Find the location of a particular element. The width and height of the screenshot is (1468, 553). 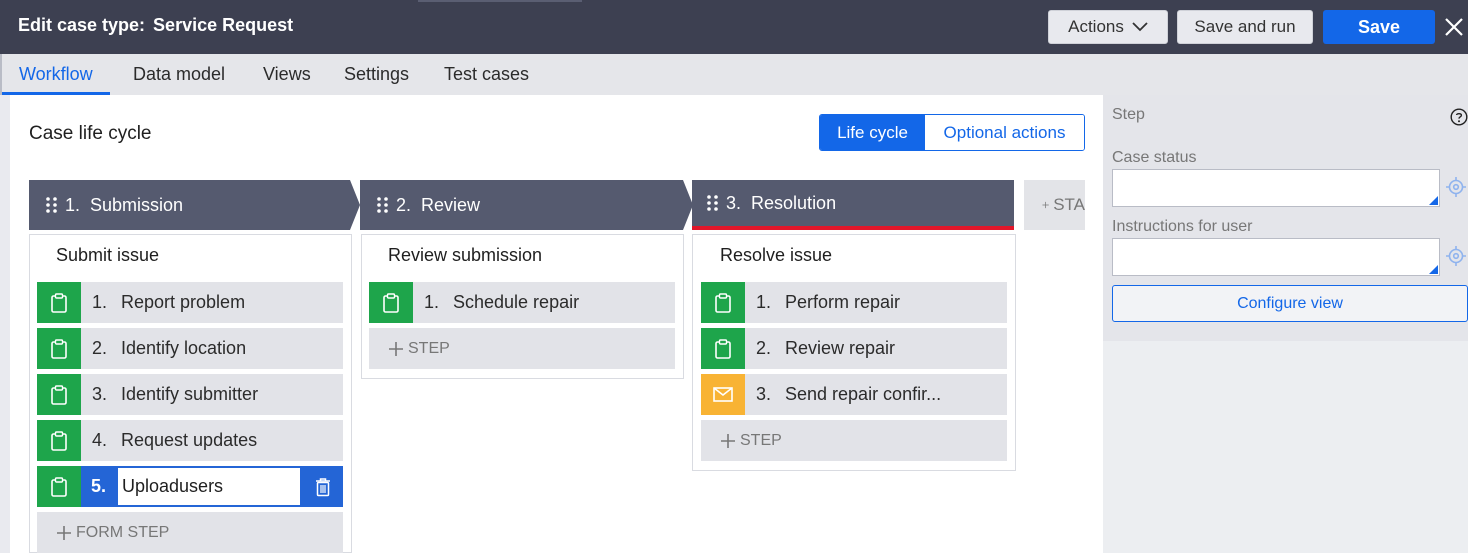

stage-name: Review is located at coordinates (451, 204).